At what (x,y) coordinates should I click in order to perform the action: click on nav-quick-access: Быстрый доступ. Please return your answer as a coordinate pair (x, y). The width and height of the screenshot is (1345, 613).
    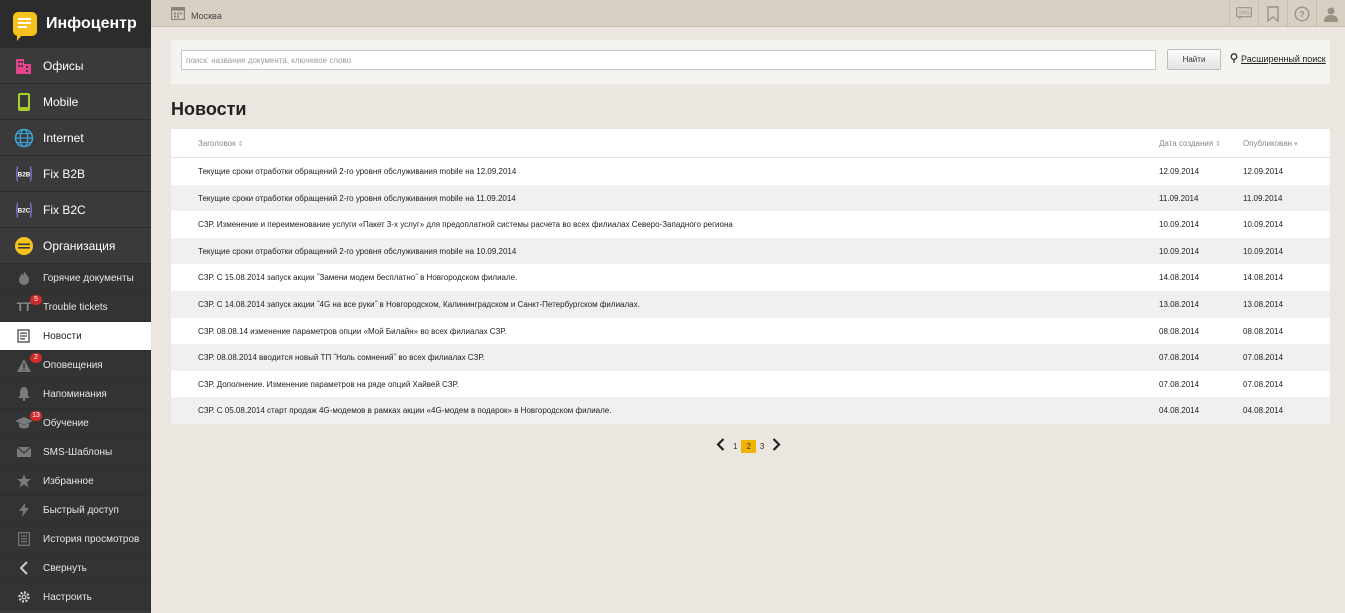
    Looking at the image, I should click on (75, 509).